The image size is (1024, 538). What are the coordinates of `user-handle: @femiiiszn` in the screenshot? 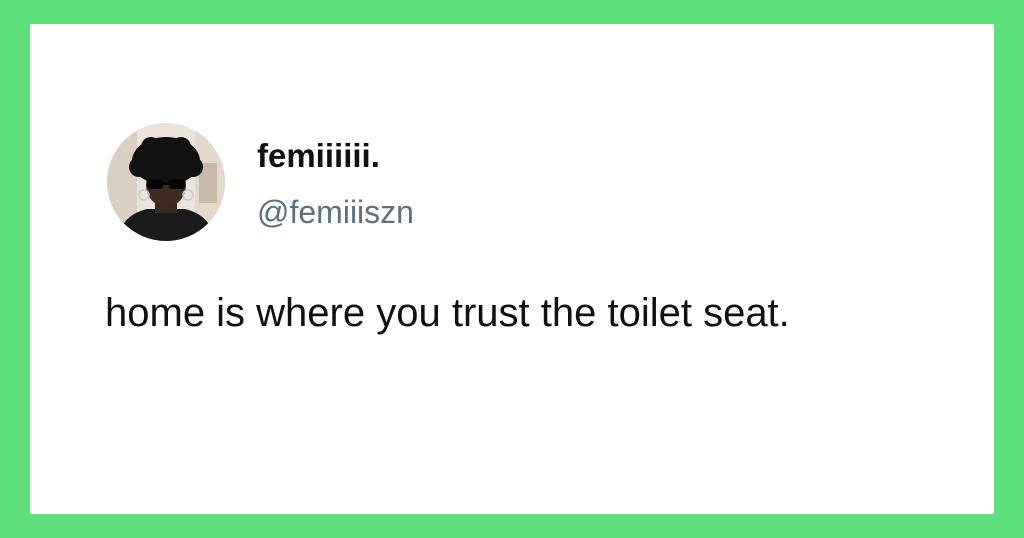 It's located at (335, 212).